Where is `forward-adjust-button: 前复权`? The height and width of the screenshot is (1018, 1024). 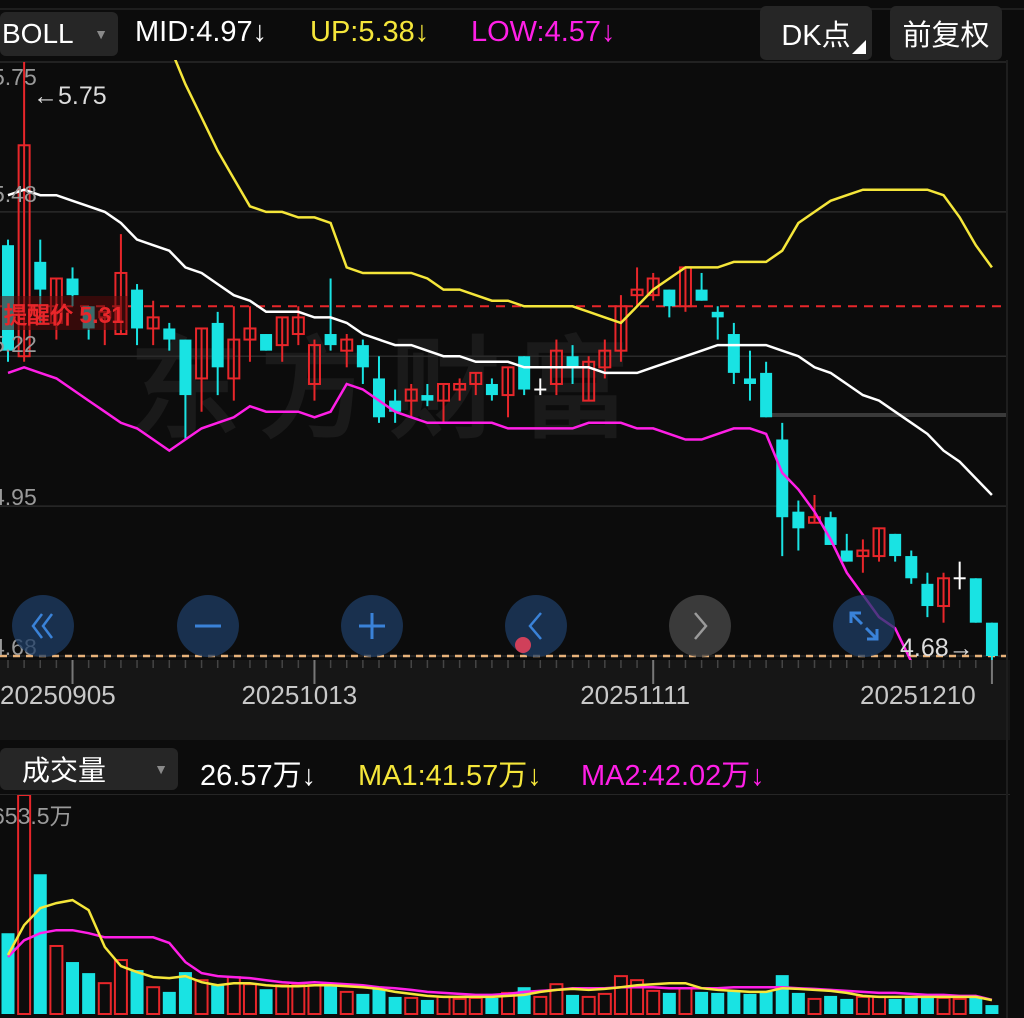 forward-adjust-button: 前复权 is located at coordinates (946, 33).